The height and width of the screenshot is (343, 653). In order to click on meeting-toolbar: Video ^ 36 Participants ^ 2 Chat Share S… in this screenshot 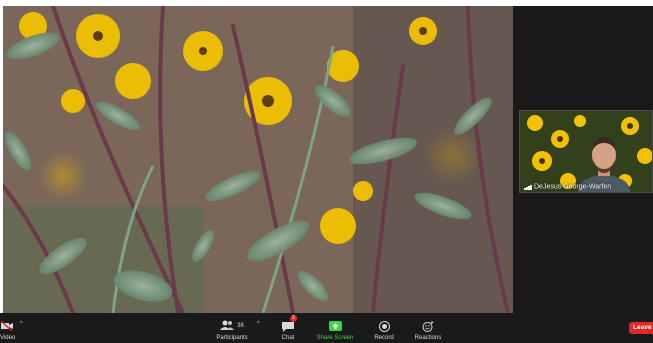, I will do `click(326, 328)`.